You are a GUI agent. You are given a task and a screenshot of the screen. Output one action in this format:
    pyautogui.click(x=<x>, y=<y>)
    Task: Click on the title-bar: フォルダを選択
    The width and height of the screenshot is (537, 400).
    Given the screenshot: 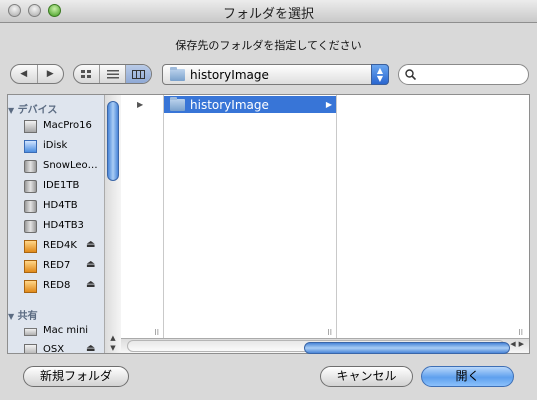 What is the action you would take?
    pyautogui.click(x=268, y=11)
    